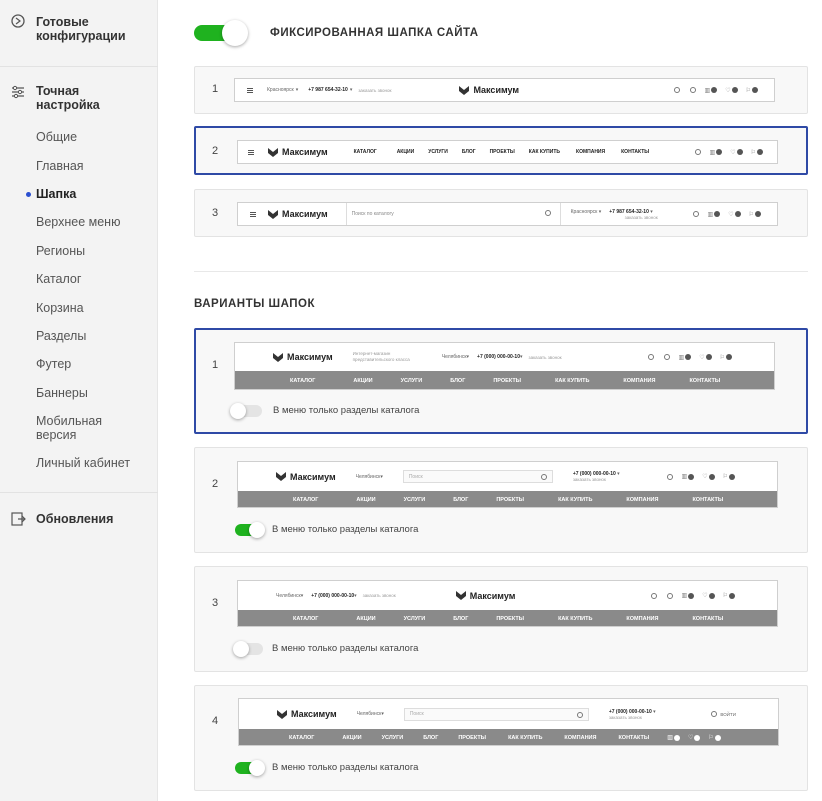 This screenshot has width=822, height=801. Describe the element at coordinates (18, 21) in the screenshot. I see `config-icon` at that location.